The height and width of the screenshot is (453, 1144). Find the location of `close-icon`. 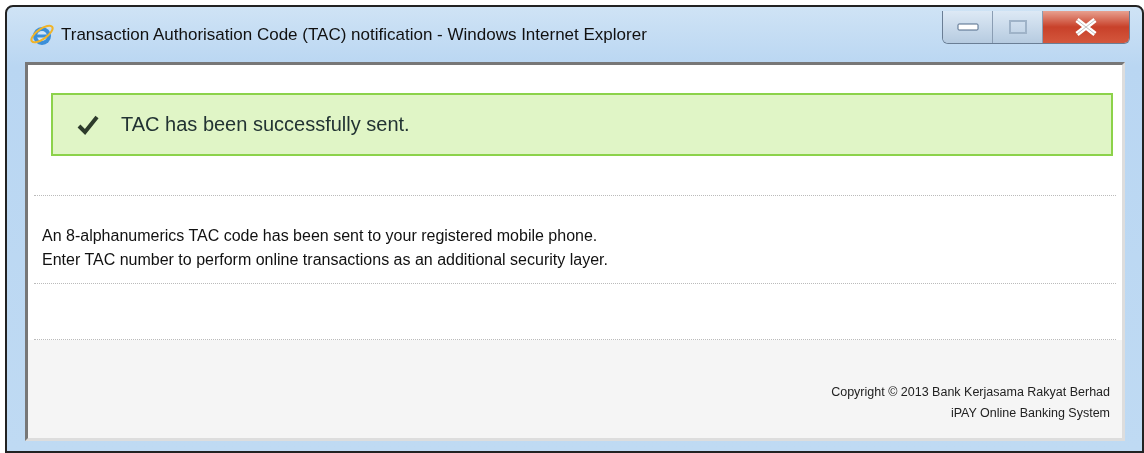

close-icon is located at coordinates (1086, 27).